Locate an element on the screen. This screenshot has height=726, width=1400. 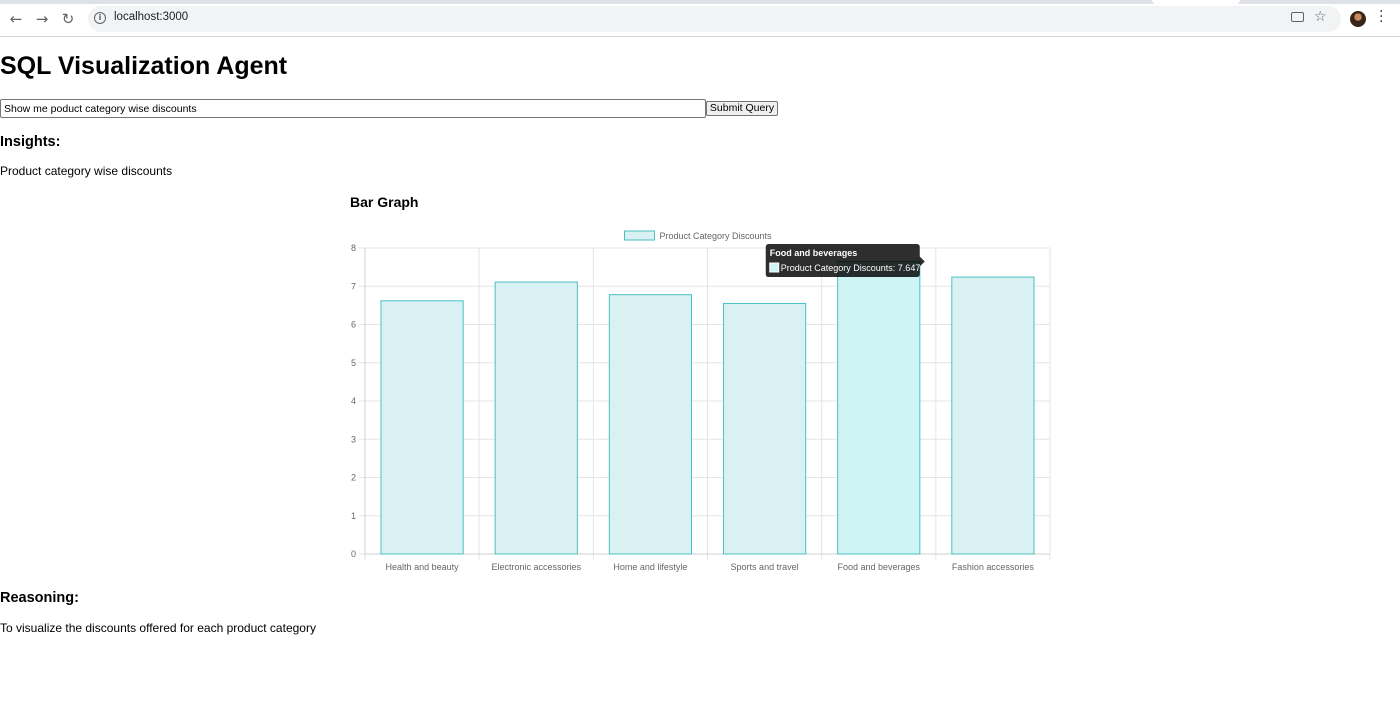
y-tick-label: 2 is located at coordinates (353, 478).